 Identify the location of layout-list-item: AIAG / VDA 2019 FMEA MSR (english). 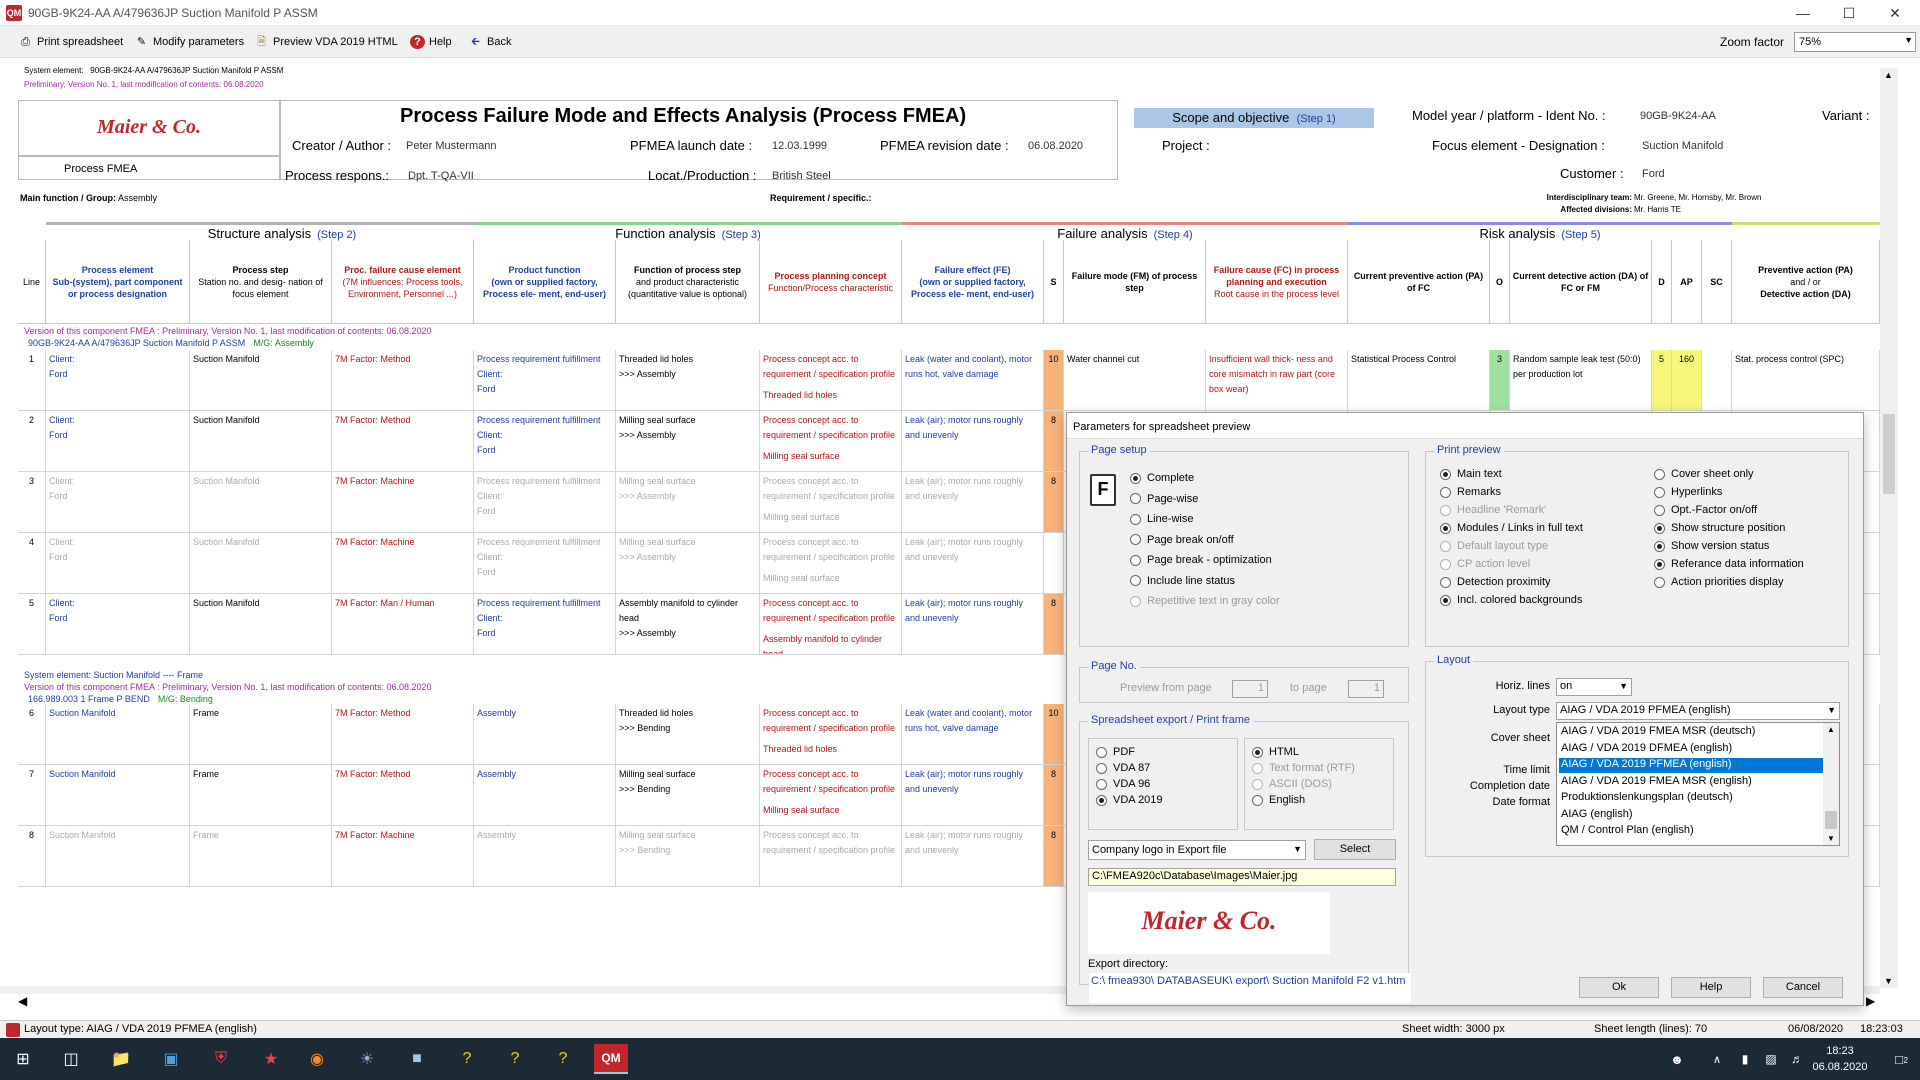
(1691, 782).